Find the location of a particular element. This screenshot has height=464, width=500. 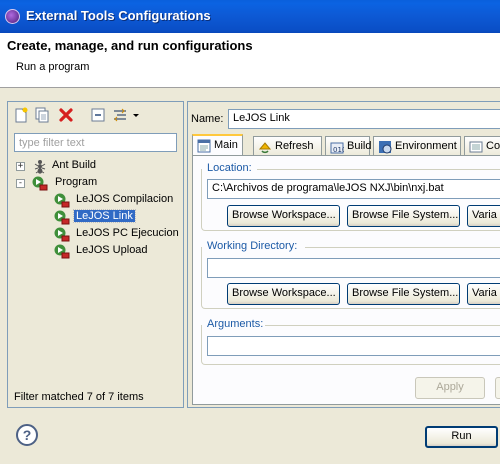

header-subtitle: Run a program is located at coordinates (53, 67).